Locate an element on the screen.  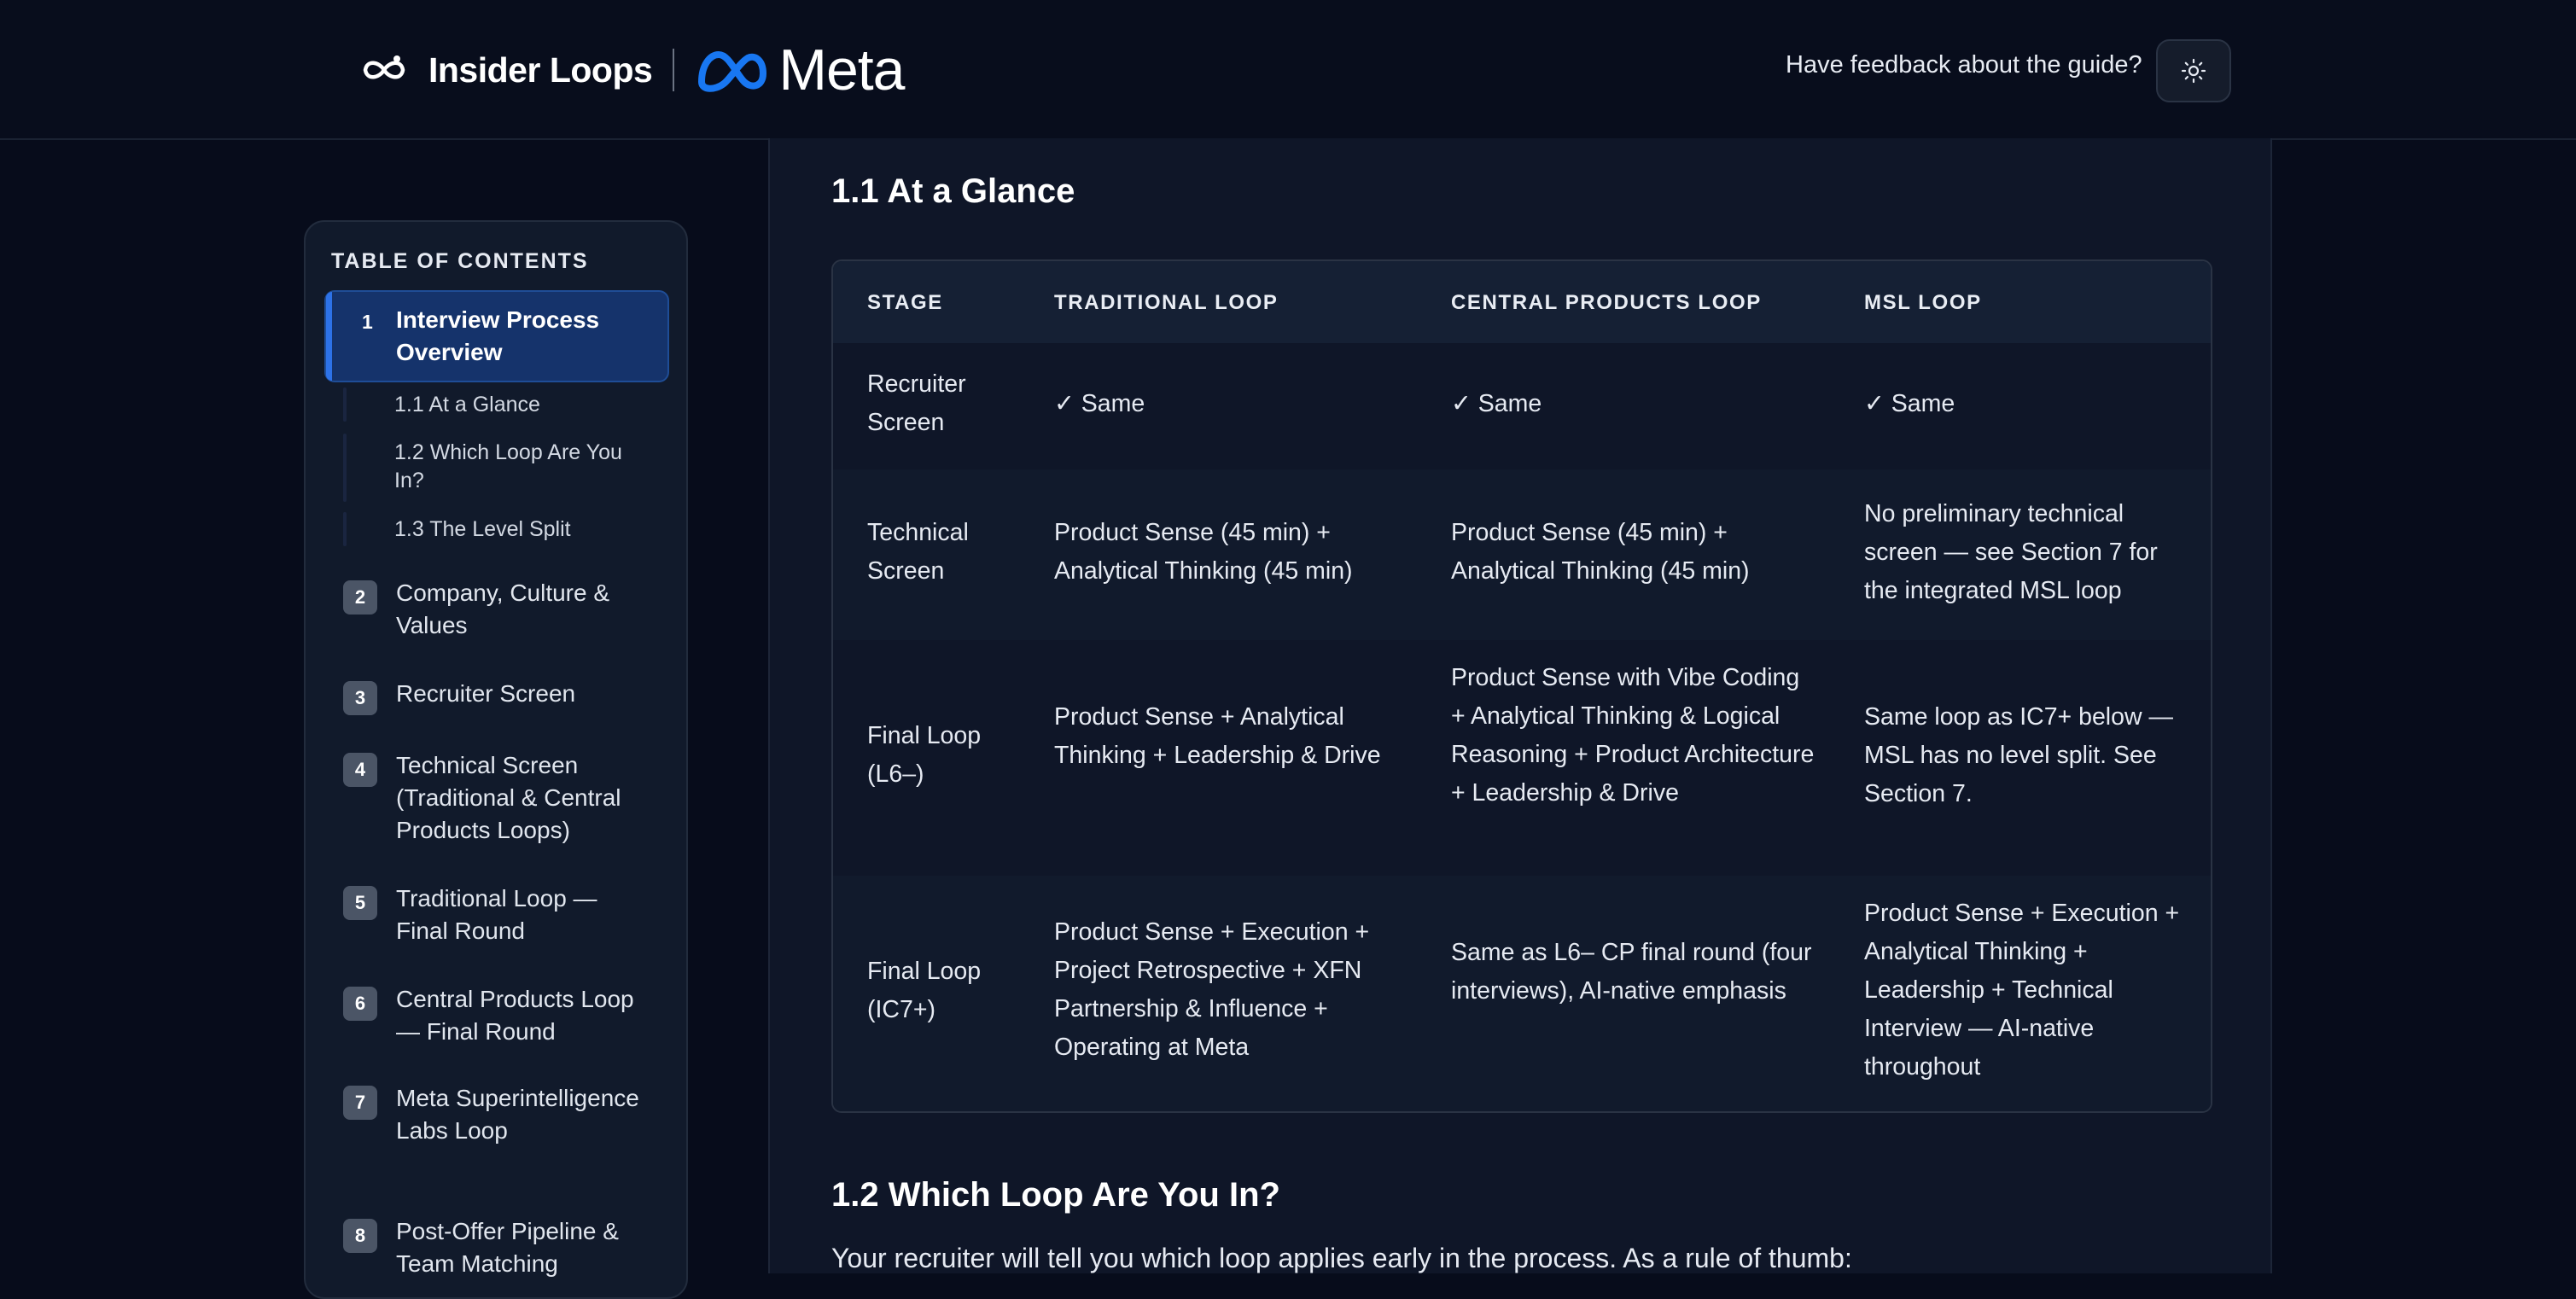
toc-item-label: Recruiter Screen is located at coordinates (486, 693).